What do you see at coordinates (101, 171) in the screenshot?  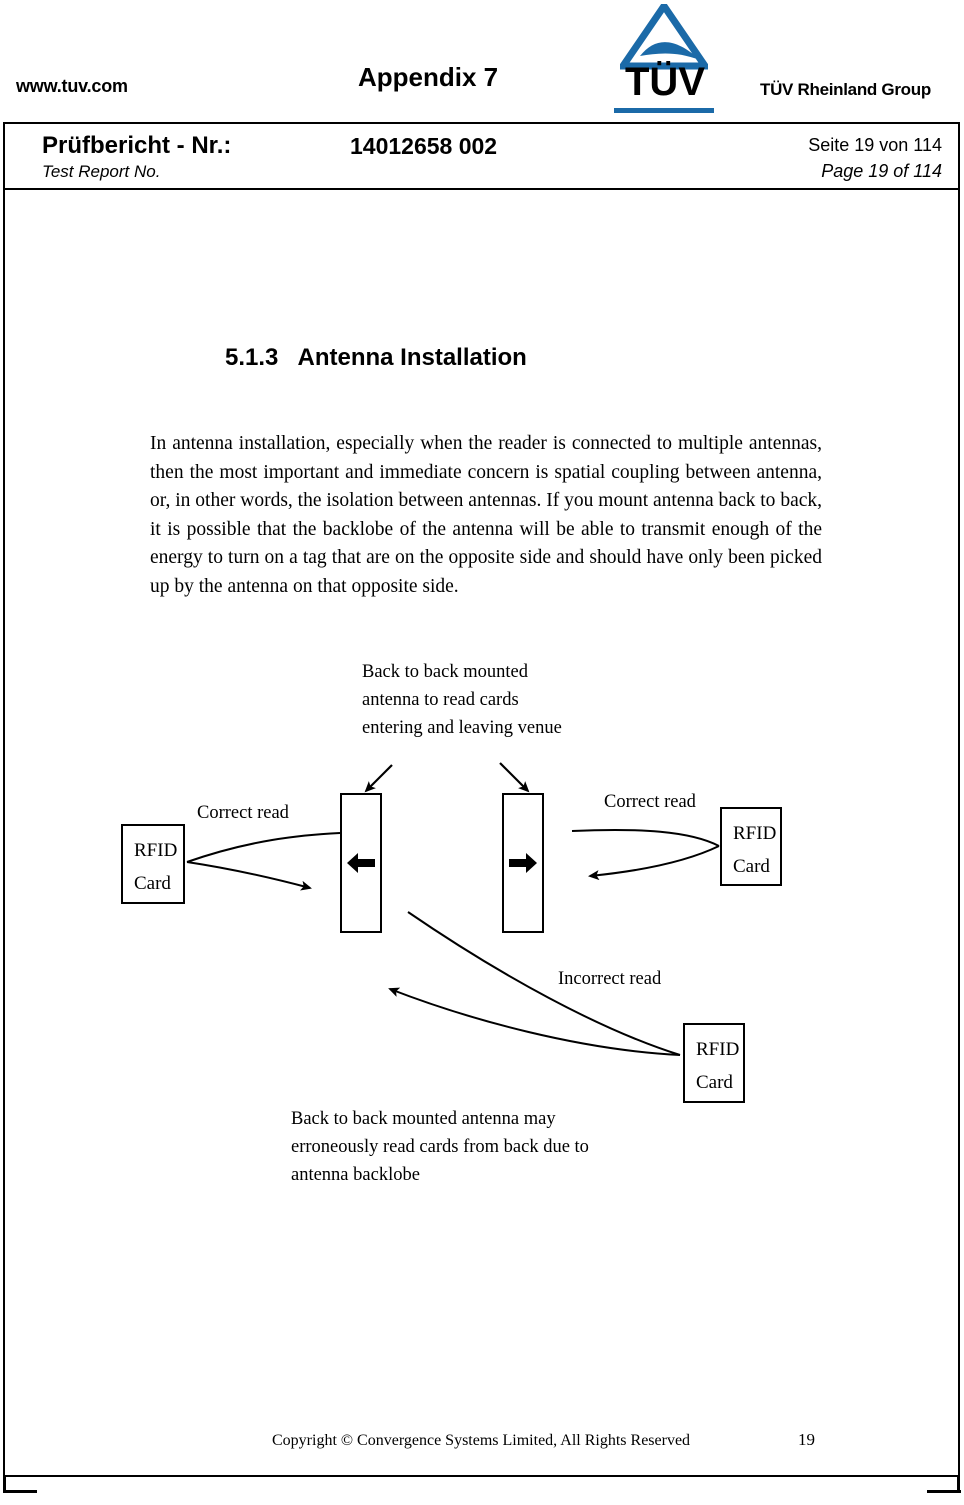 I see `report-label-en: Test Report No.` at bounding box center [101, 171].